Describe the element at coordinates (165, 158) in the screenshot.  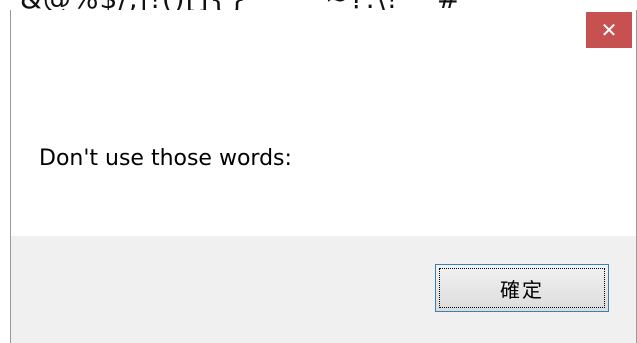
I see `message-line-1: Don't use those words:` at that location.